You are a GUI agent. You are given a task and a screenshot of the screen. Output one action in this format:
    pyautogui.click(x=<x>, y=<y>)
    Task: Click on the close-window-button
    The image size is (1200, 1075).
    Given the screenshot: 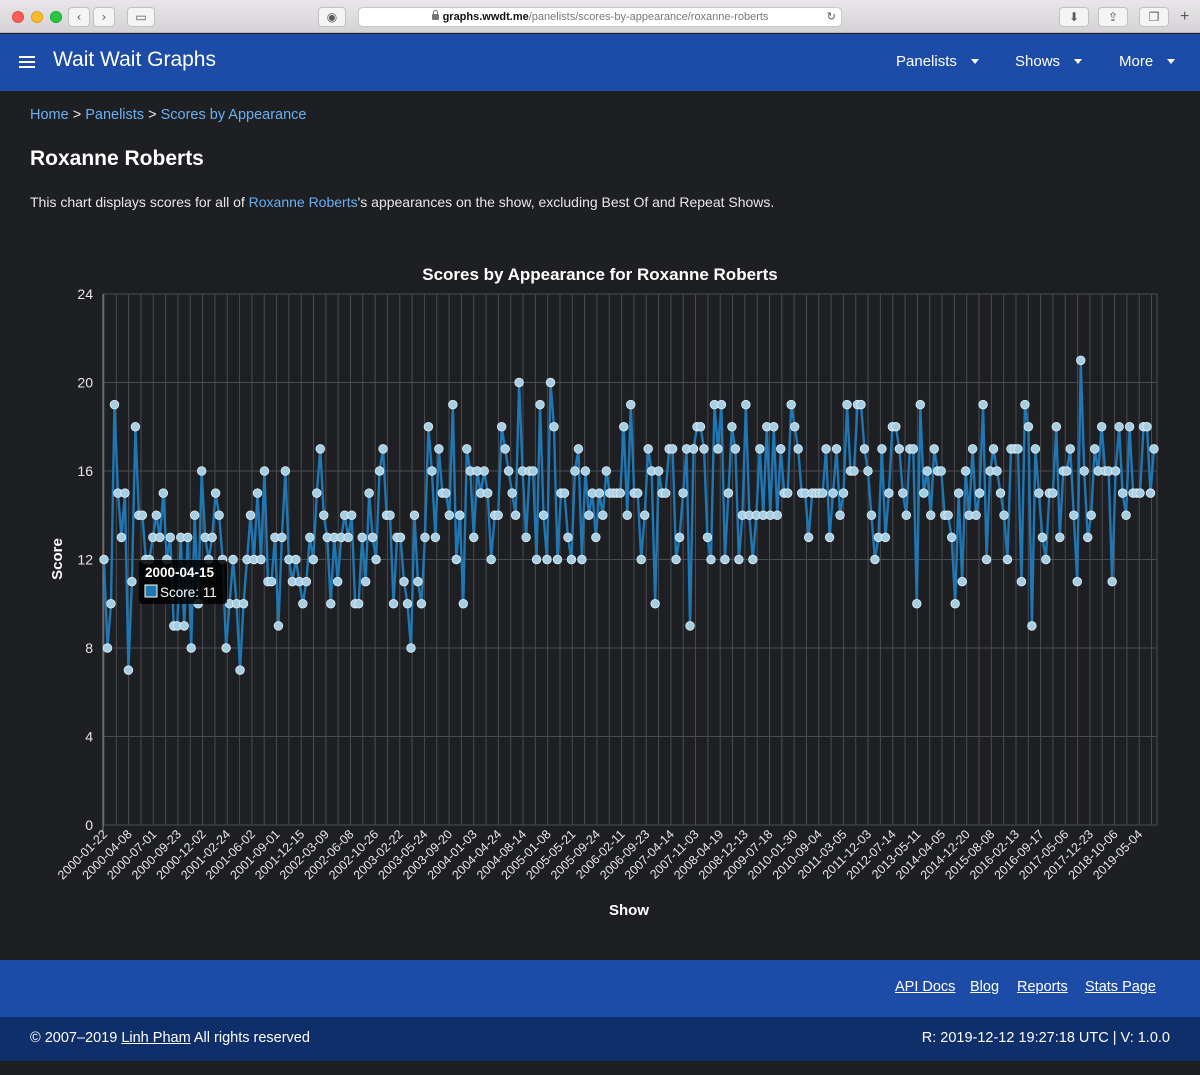 What is the action you would take?
    pyautogui.click(x=18, y=17)
    